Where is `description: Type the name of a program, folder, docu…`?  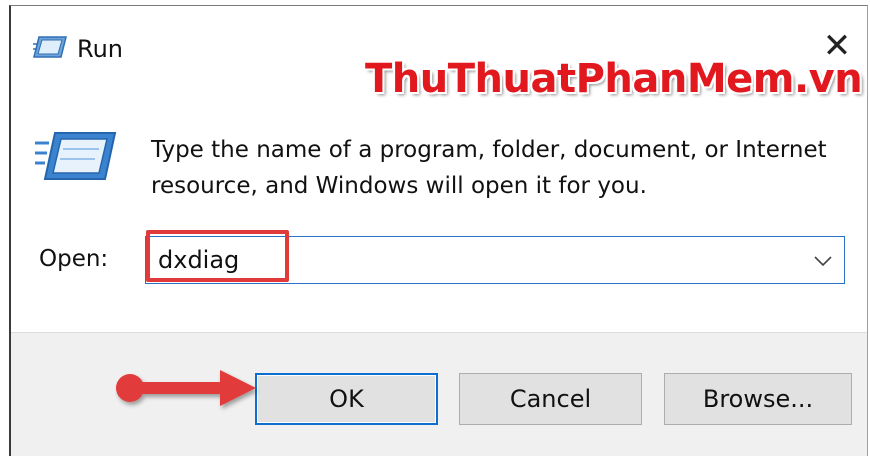
description: Type the name of a program, folder, docu… is located at coordinates (501, 168).